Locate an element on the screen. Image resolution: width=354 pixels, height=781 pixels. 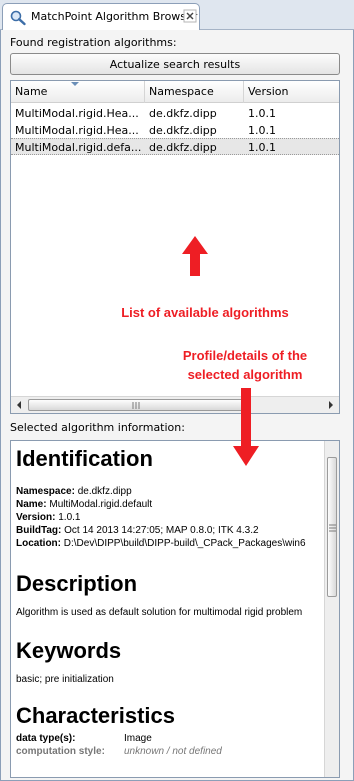
profile-annotation-line2: selected algorithm is located at coordinates (245, 374).